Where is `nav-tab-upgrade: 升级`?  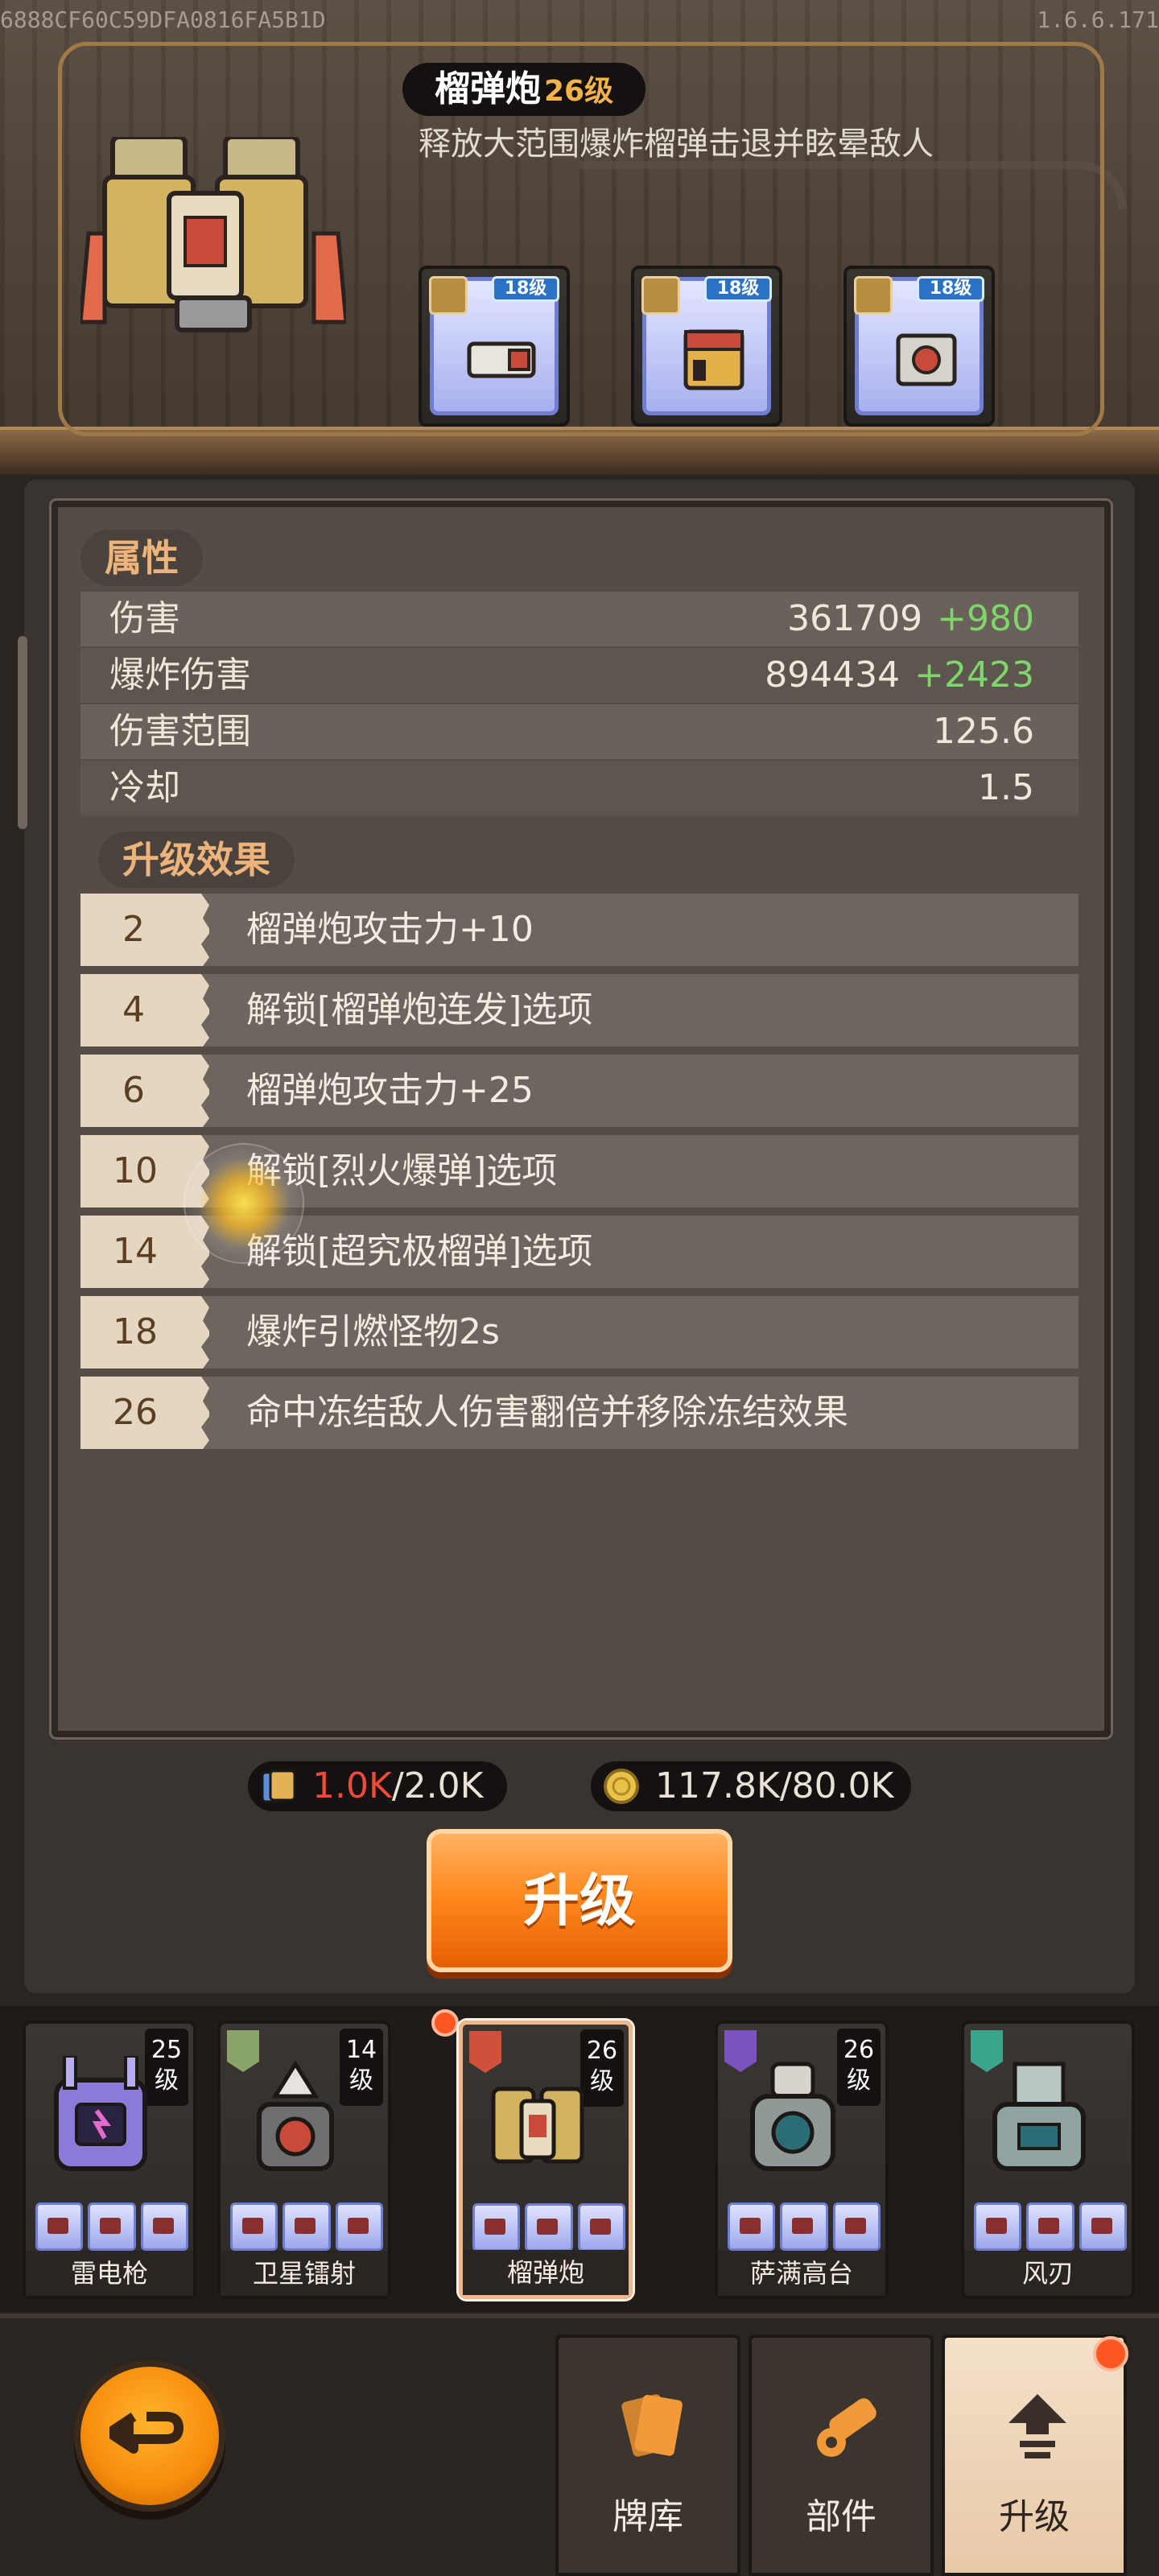
nav-tab-upgrade: 升级 is located at coordinates (1034, 2455).